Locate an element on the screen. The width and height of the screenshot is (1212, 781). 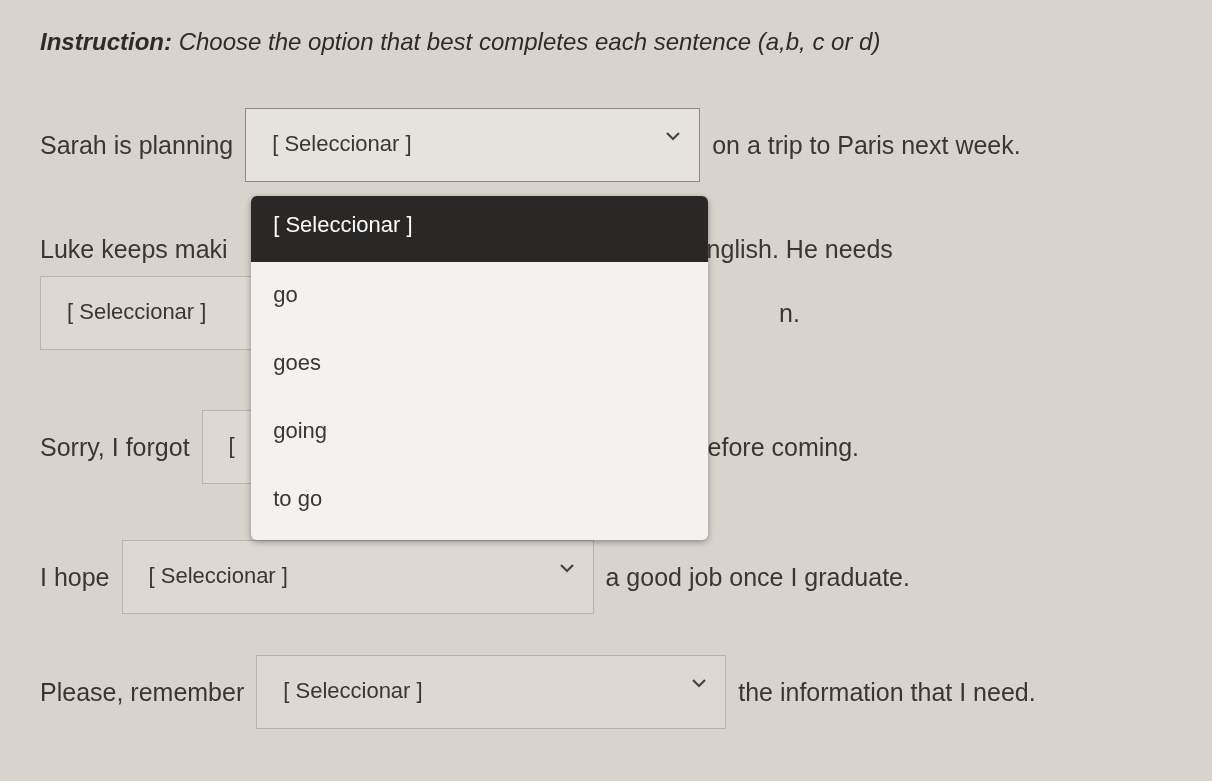
sentence-text: I hope is located at coordinates (75, 577).